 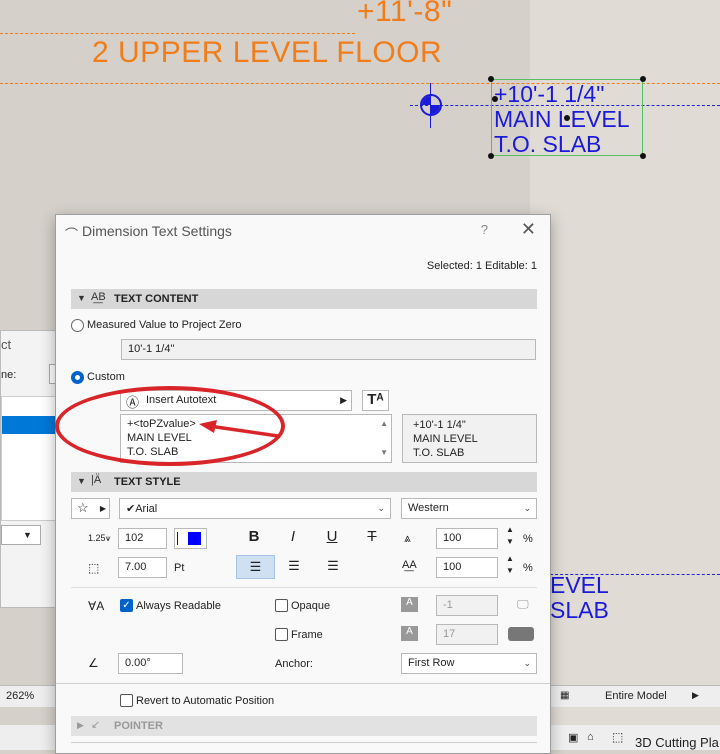 What do you see at coordinates (98, 297) in the screenshot?
I see `text-content-icon: A͟B` at bounding box center [98, 297].